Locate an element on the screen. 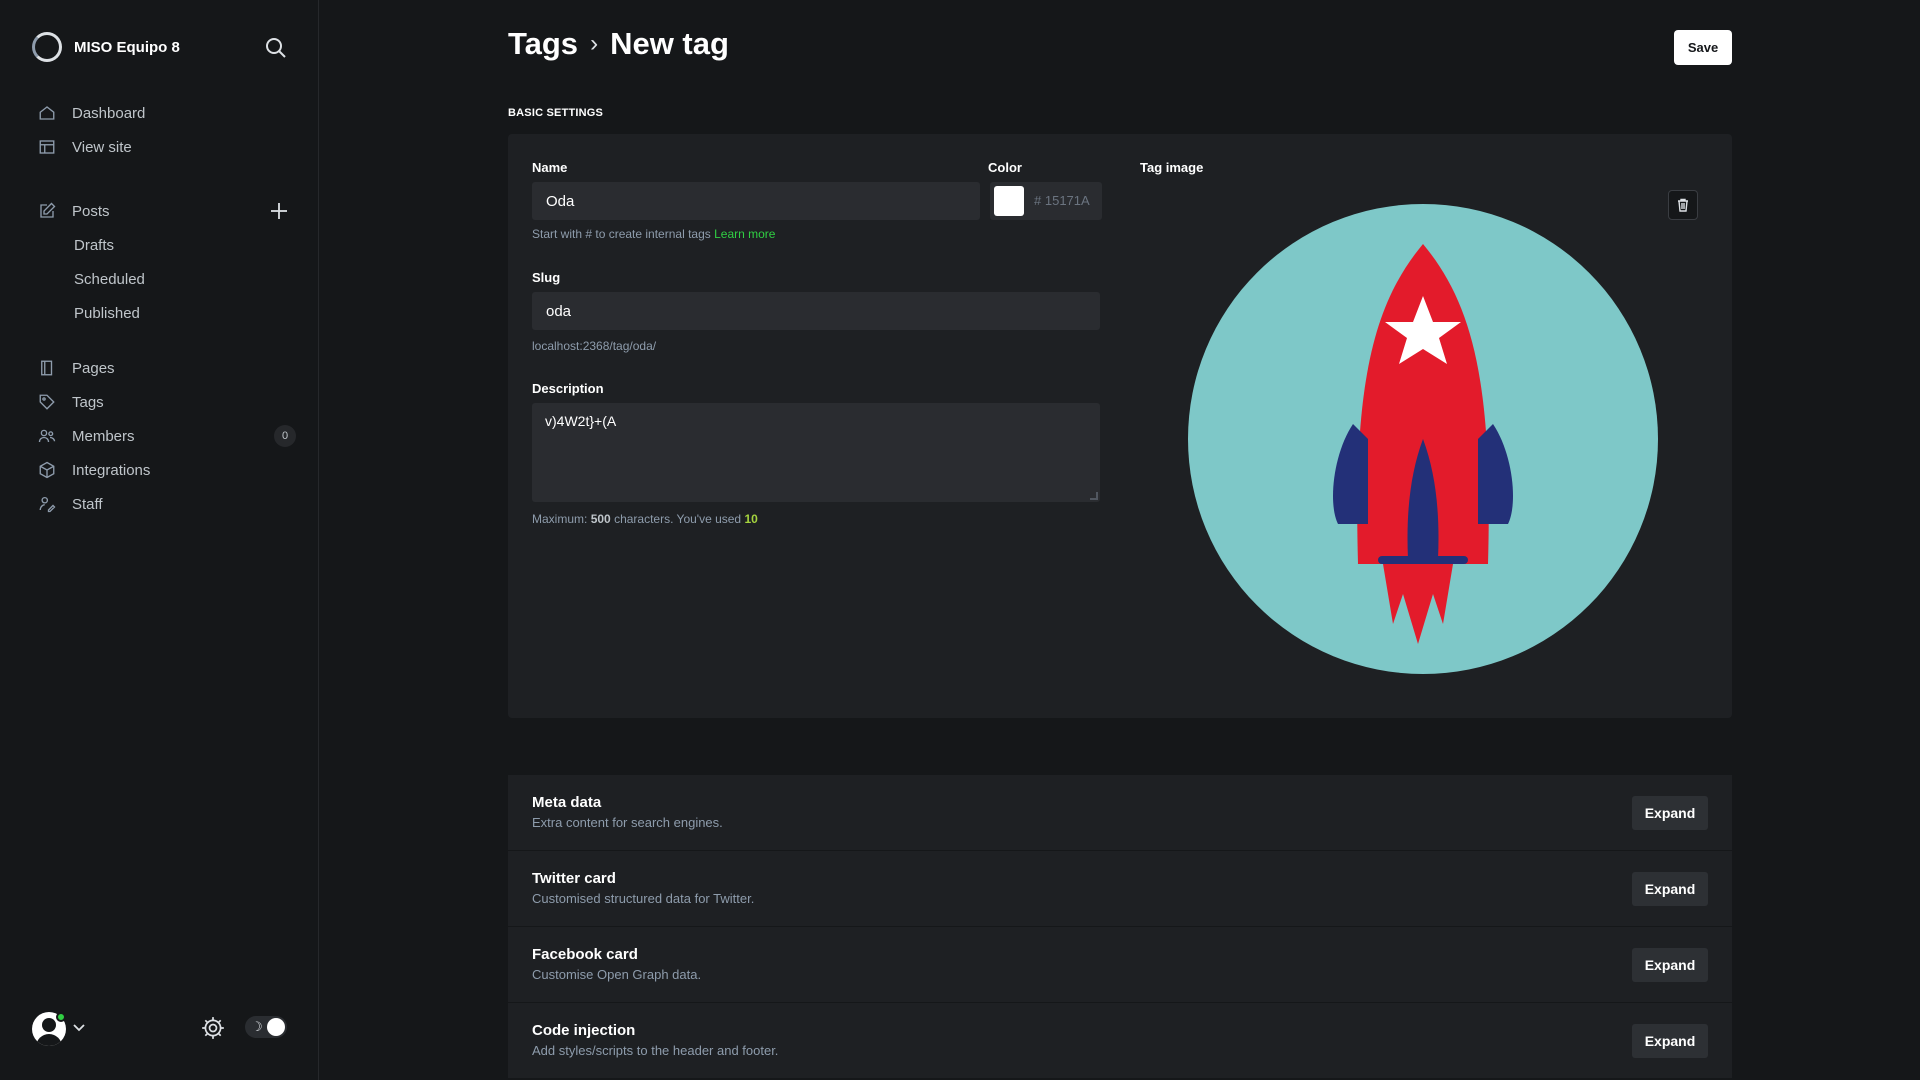 This screenshot has width=1920, height=1080. name-hint-text: Start with # to create internal tags is located at coordinates (621, 234).